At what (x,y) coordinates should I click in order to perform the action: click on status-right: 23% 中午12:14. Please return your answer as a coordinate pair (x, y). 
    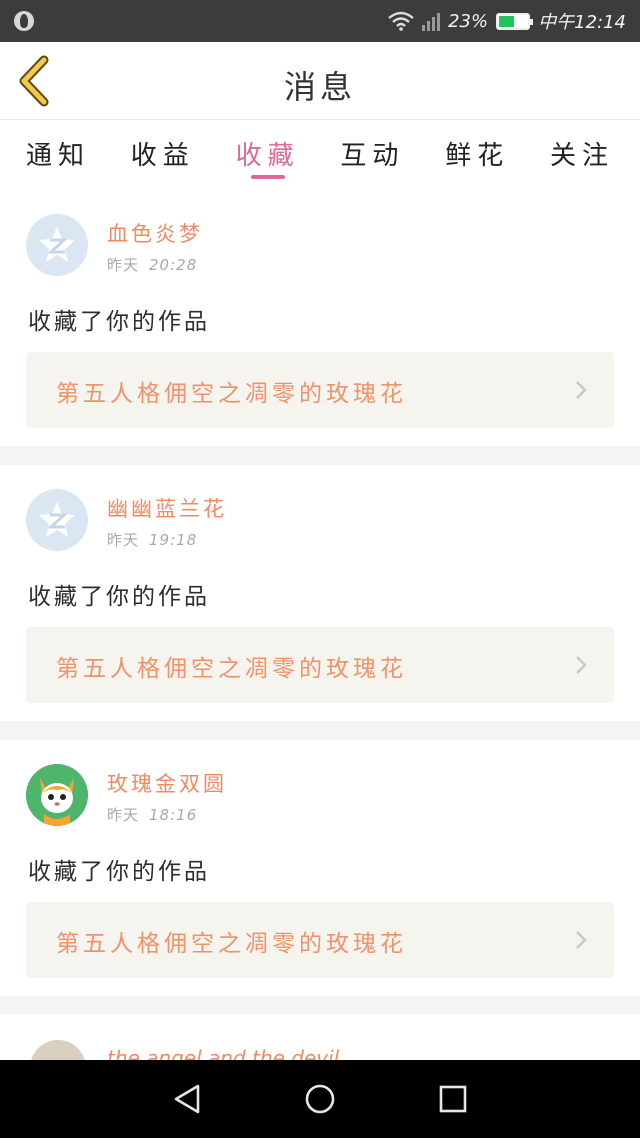
    Looking at the image, I should click on (507, 21).